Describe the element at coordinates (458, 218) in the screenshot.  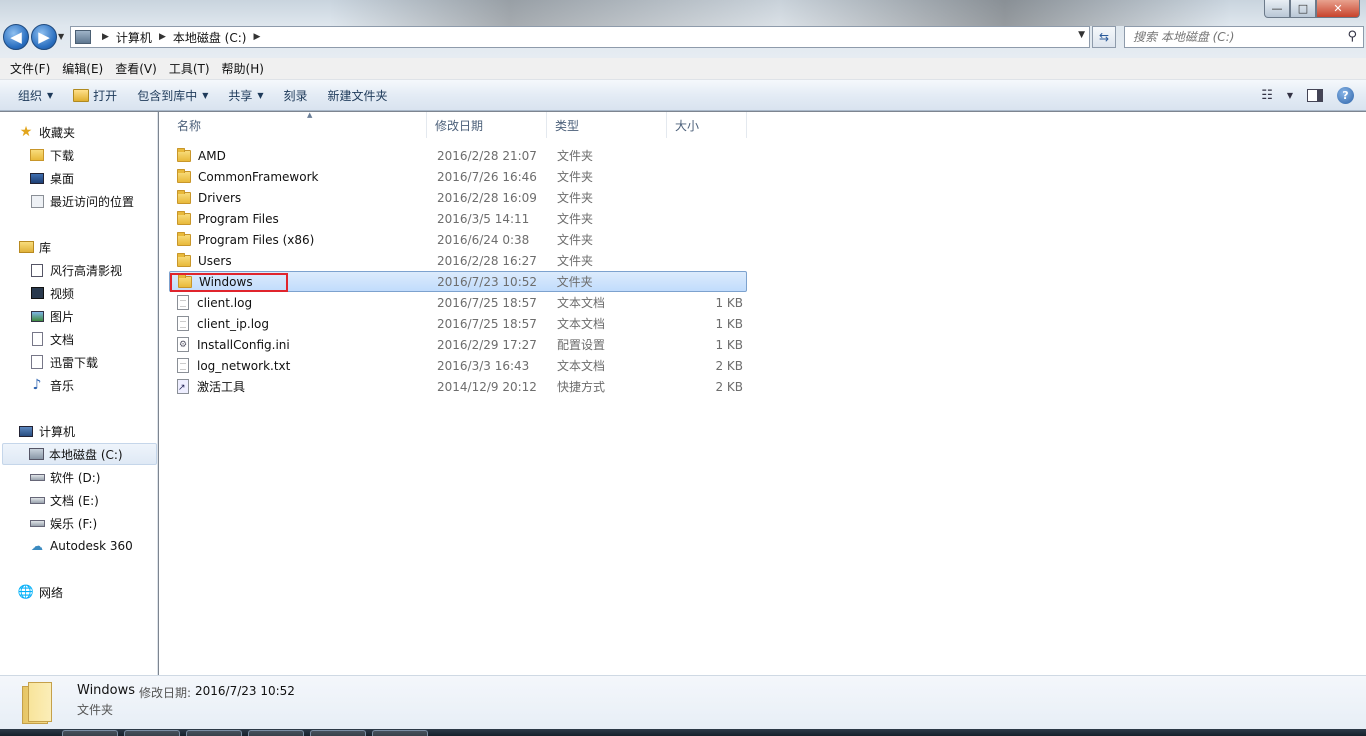
I see `file-row: Program Files 2016/3/5 14:11 文件夹` at that location.